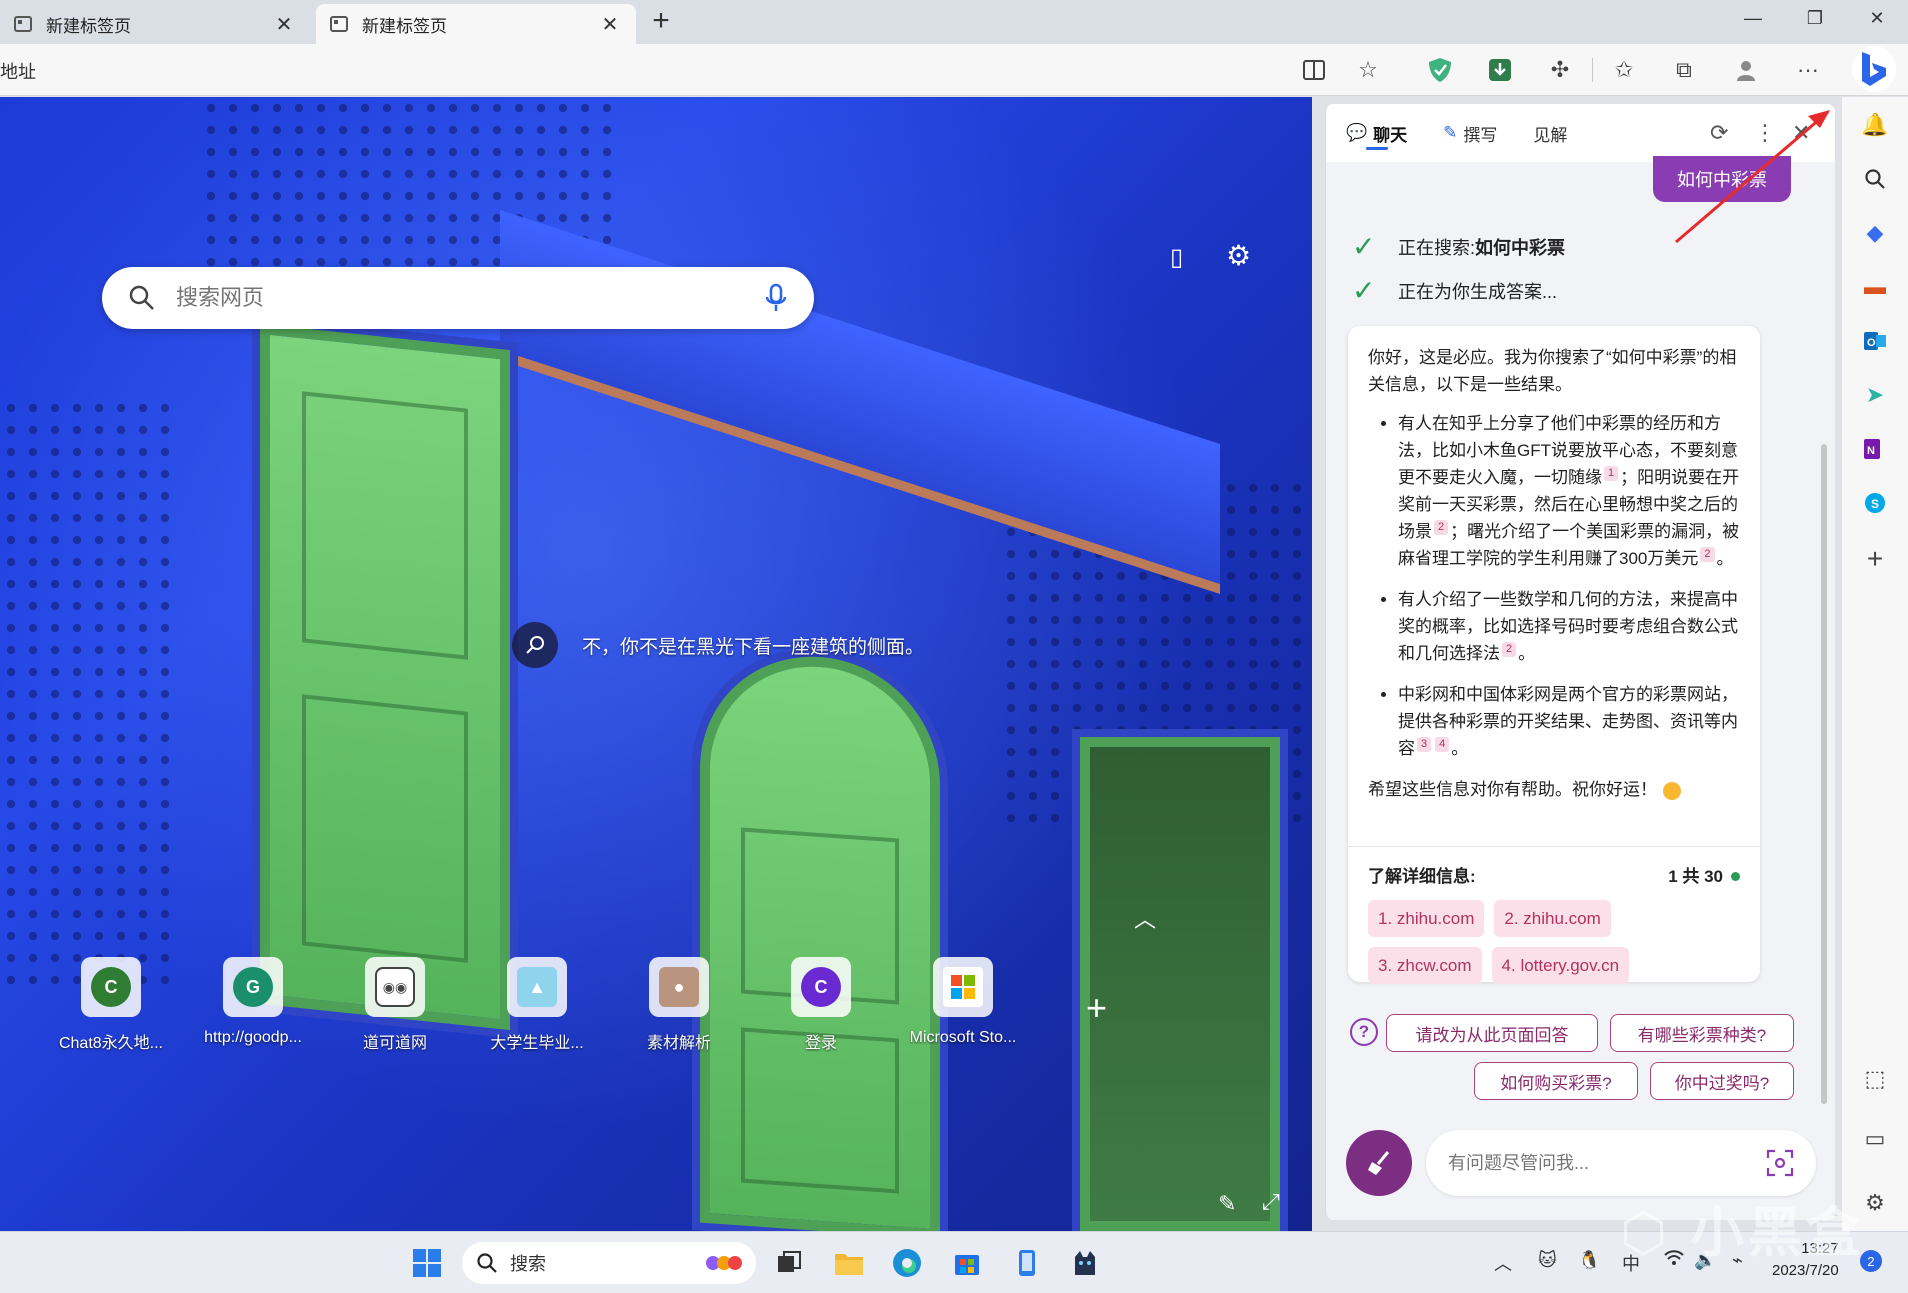 Image resolution: width=1908 pixels, height=1293 pixels. I want to click on add-quick-link-icon: +, so click(1096, 1008).